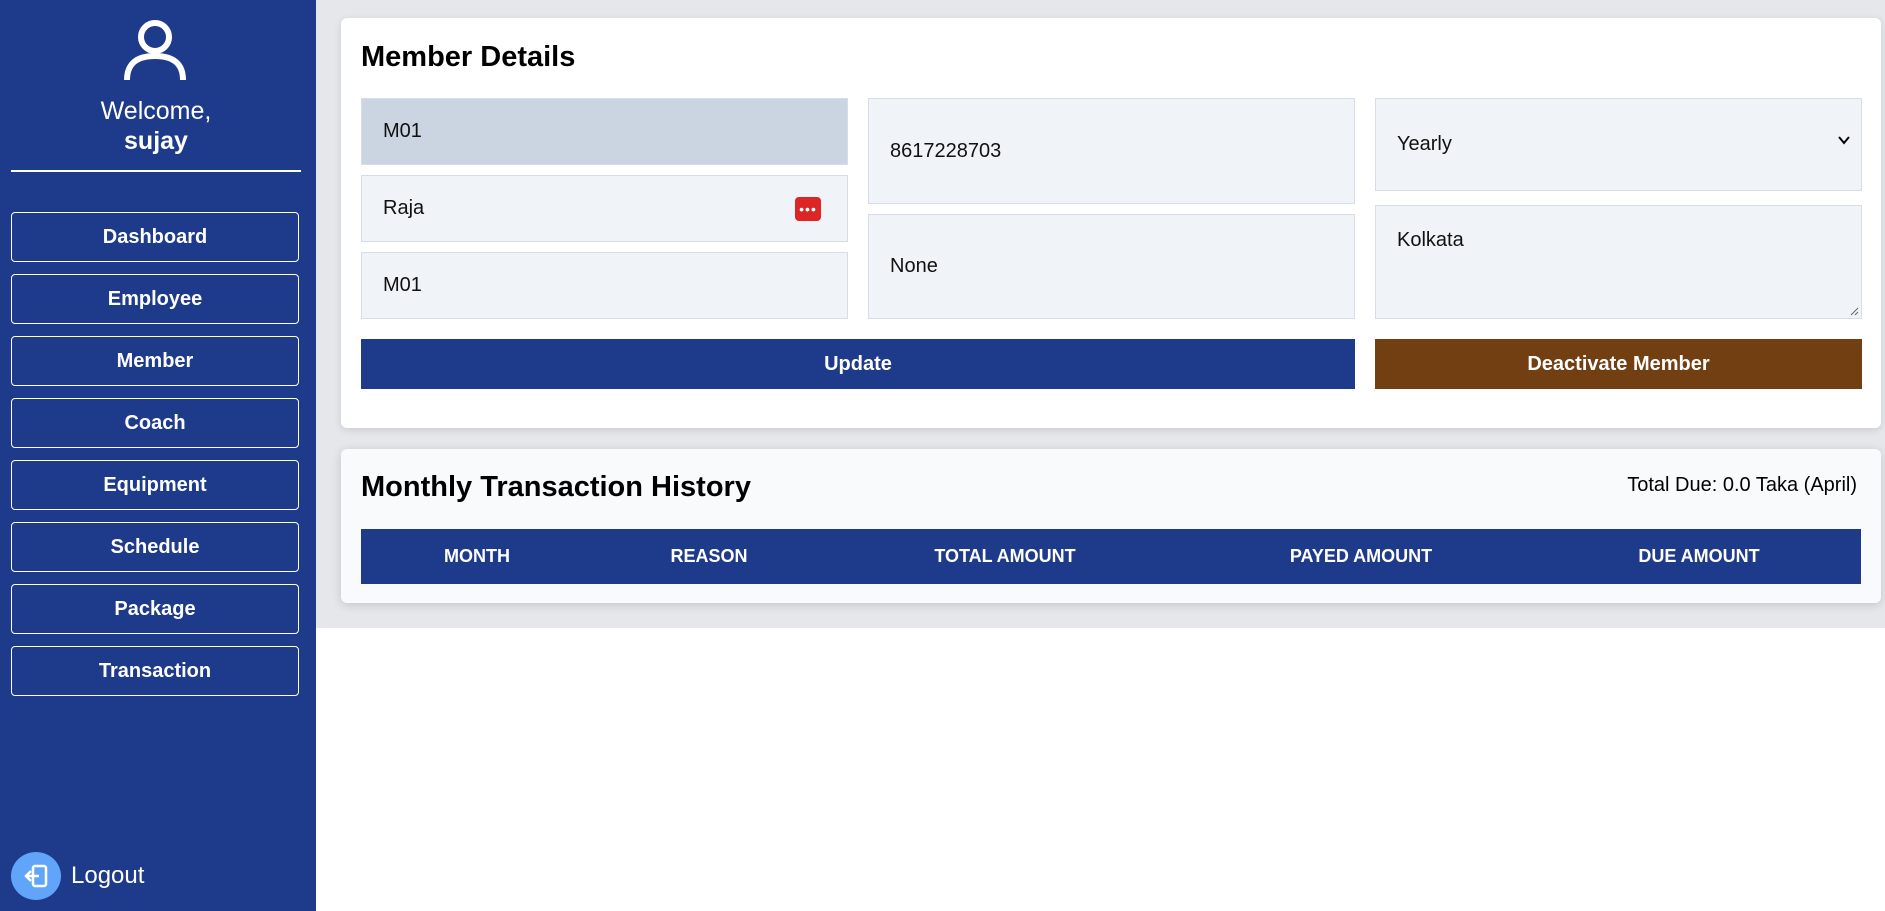 The width and height of the screenshot is (1885, 911). I want to click on welcome-text: Welcome,, so click(156, 111).